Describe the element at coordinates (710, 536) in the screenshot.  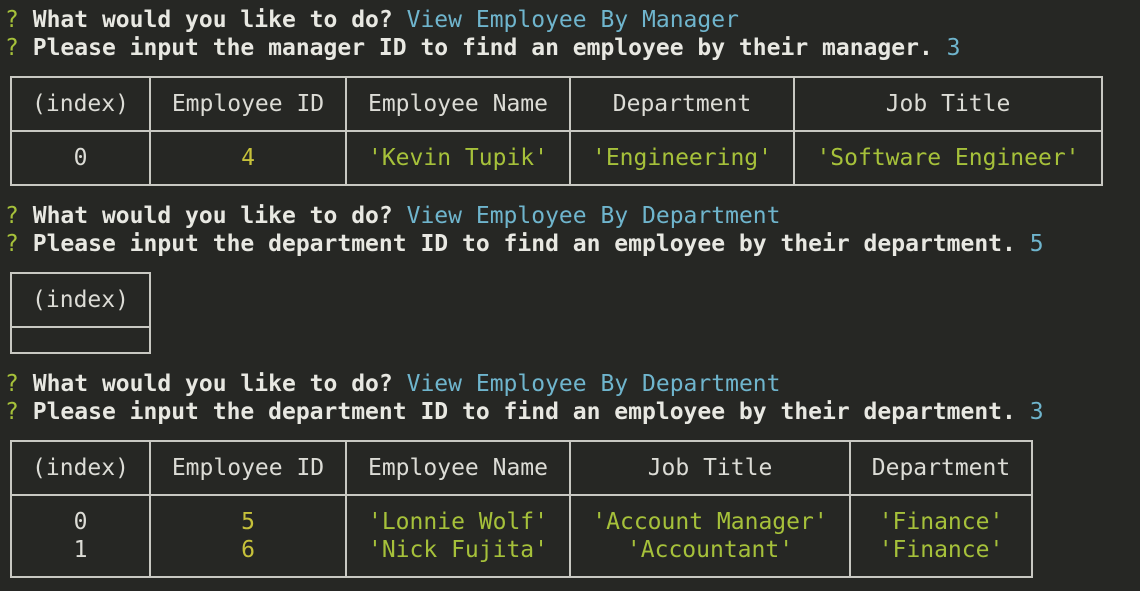
I see `cell-job-title-column: 'Account Manager' 'Accountant'` at that location.